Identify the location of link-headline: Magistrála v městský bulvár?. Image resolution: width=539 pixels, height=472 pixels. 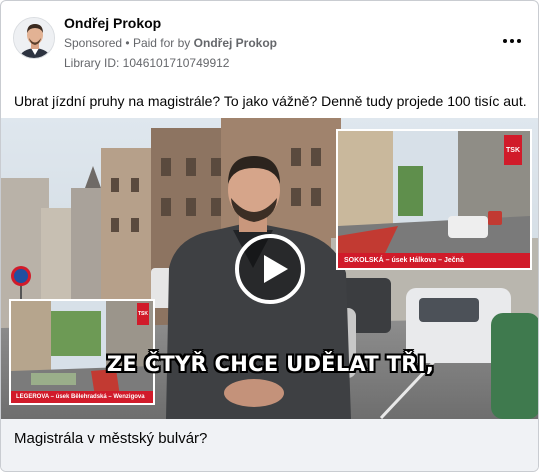
(269, 445).